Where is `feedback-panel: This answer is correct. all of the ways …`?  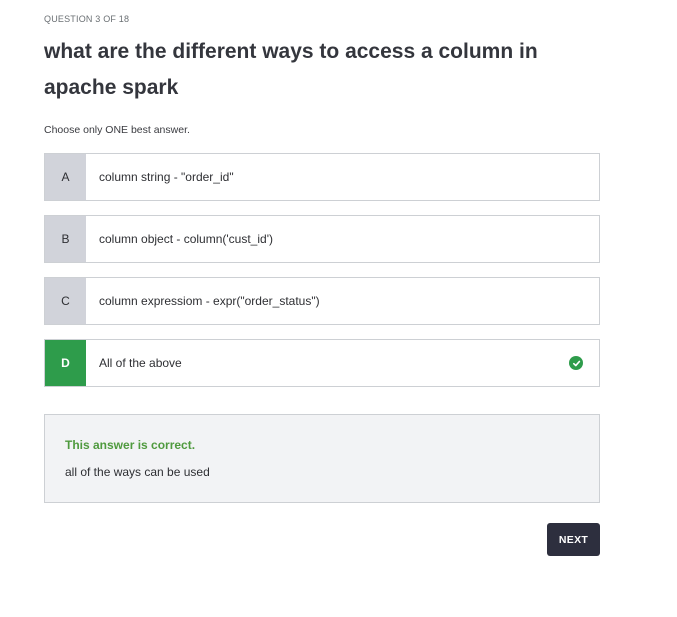
feedback-panel: This answer is correct. all of the ways … is located at coordinates (322, 458).